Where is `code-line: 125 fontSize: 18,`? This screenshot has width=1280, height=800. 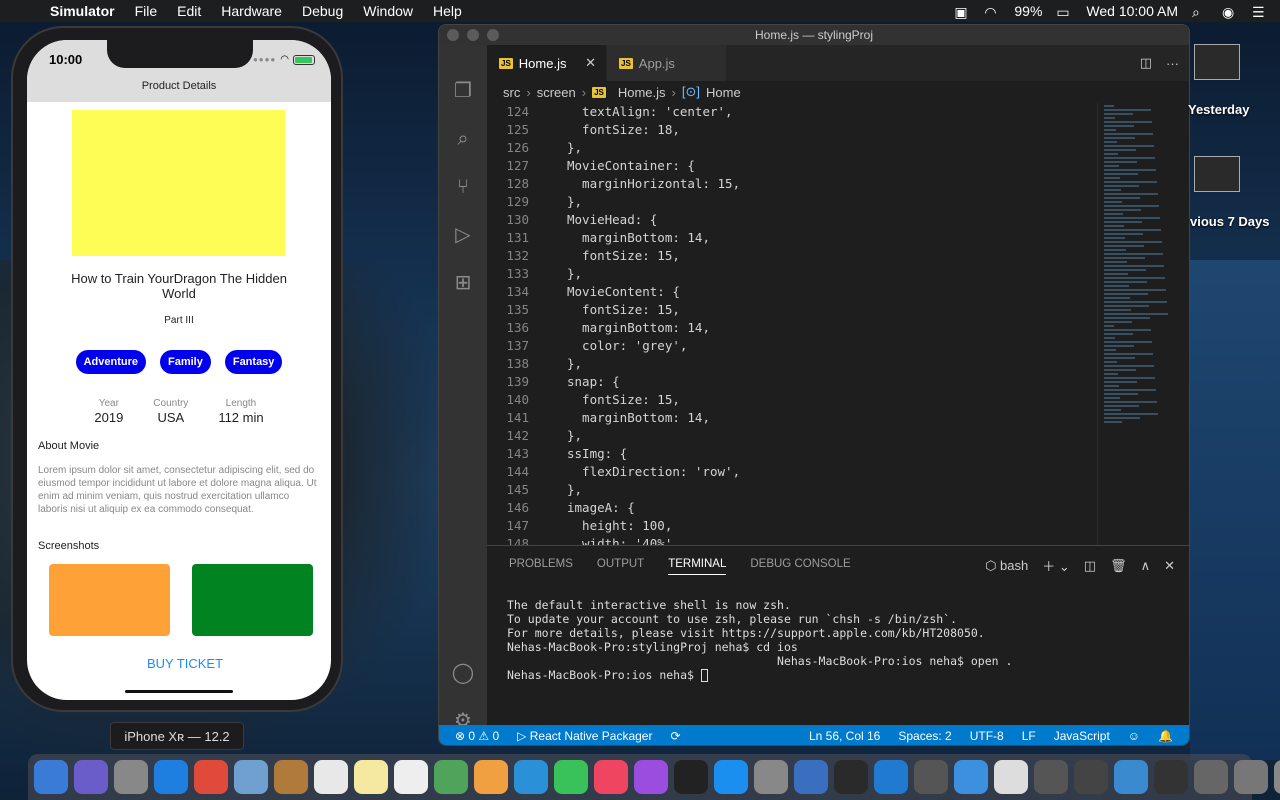 code-line: 125 fontSize: 18, is located at coordinates (790, 130).